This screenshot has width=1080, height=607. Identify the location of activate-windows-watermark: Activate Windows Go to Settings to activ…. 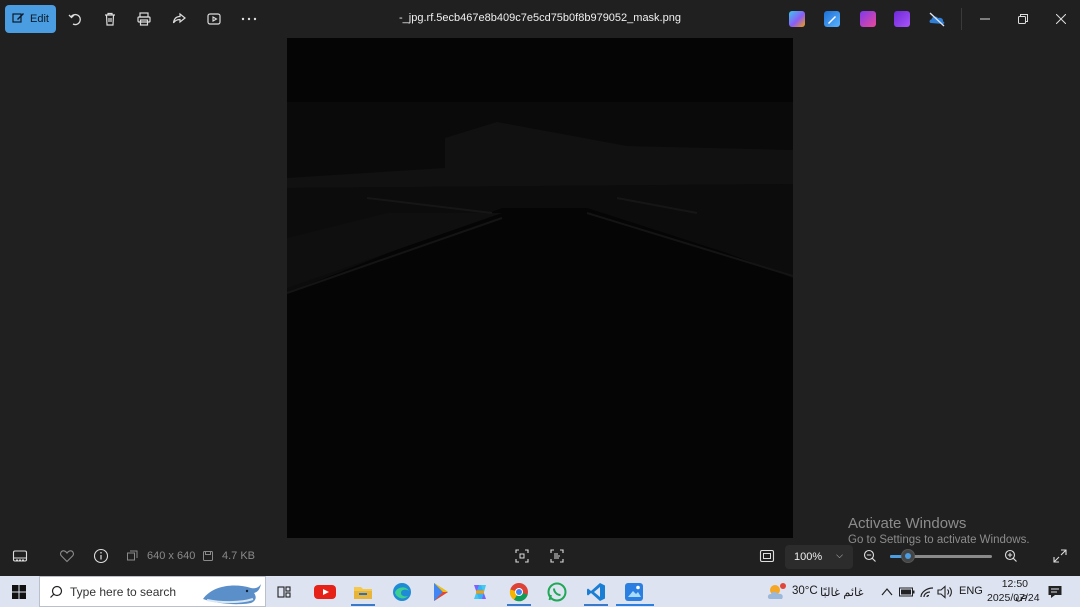
(939, 530).